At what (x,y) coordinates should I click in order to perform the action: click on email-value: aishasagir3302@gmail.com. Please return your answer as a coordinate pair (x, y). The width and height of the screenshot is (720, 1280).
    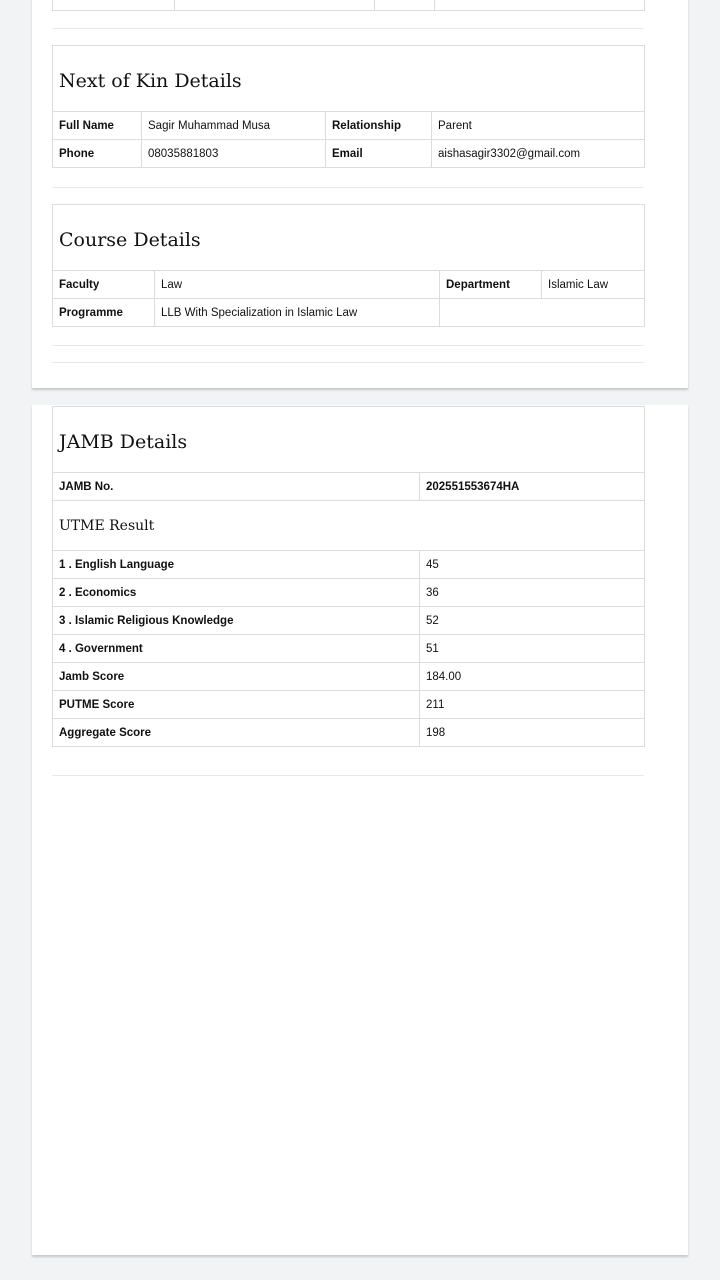
    Looking at the image, I should click on (538, 153).